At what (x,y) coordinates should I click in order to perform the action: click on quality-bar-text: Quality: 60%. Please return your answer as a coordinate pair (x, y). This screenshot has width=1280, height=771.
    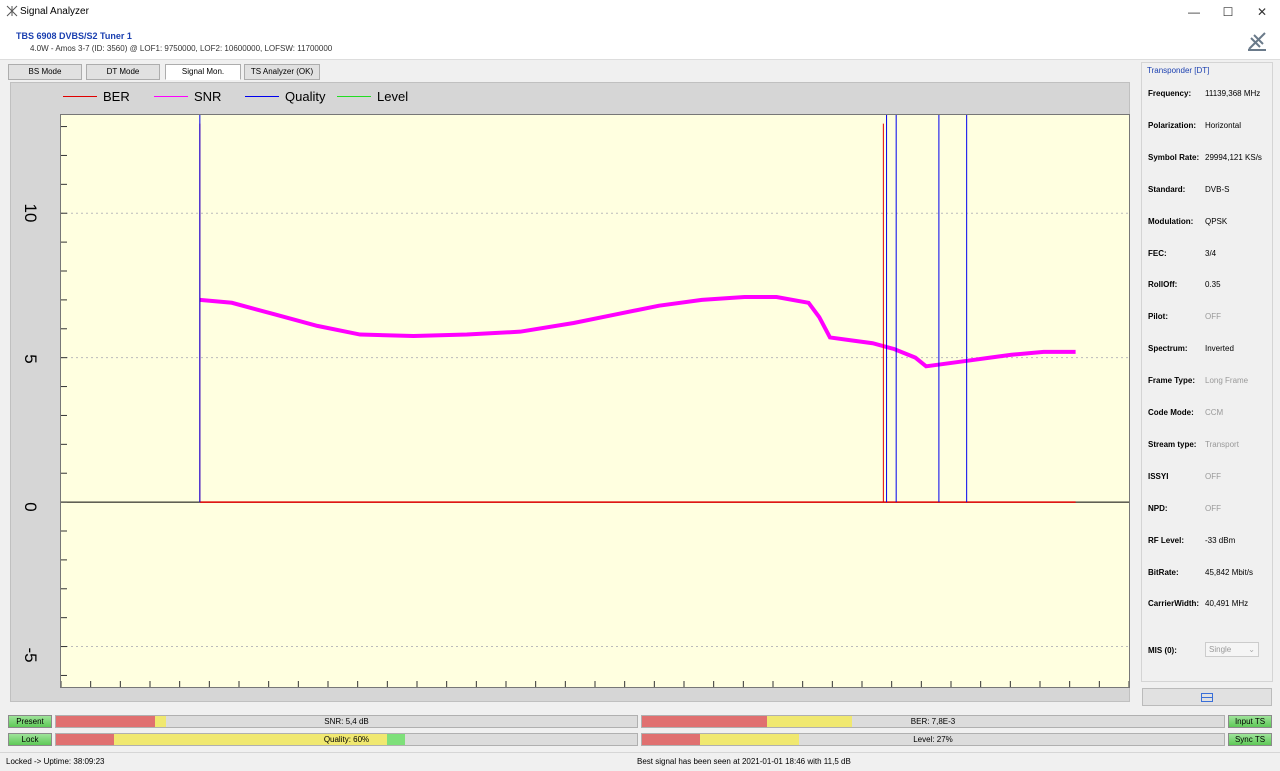
    Looking at the image, I should click on (346, 739).